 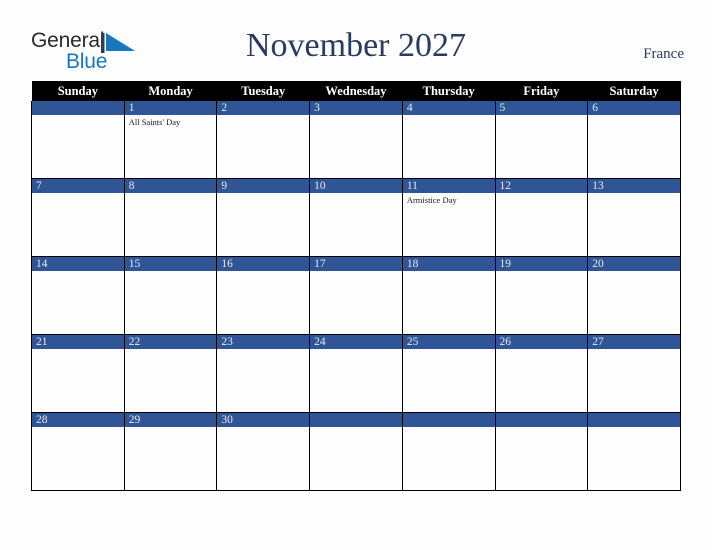 I want to click on day-number: 5, so click(x=541, y=108).